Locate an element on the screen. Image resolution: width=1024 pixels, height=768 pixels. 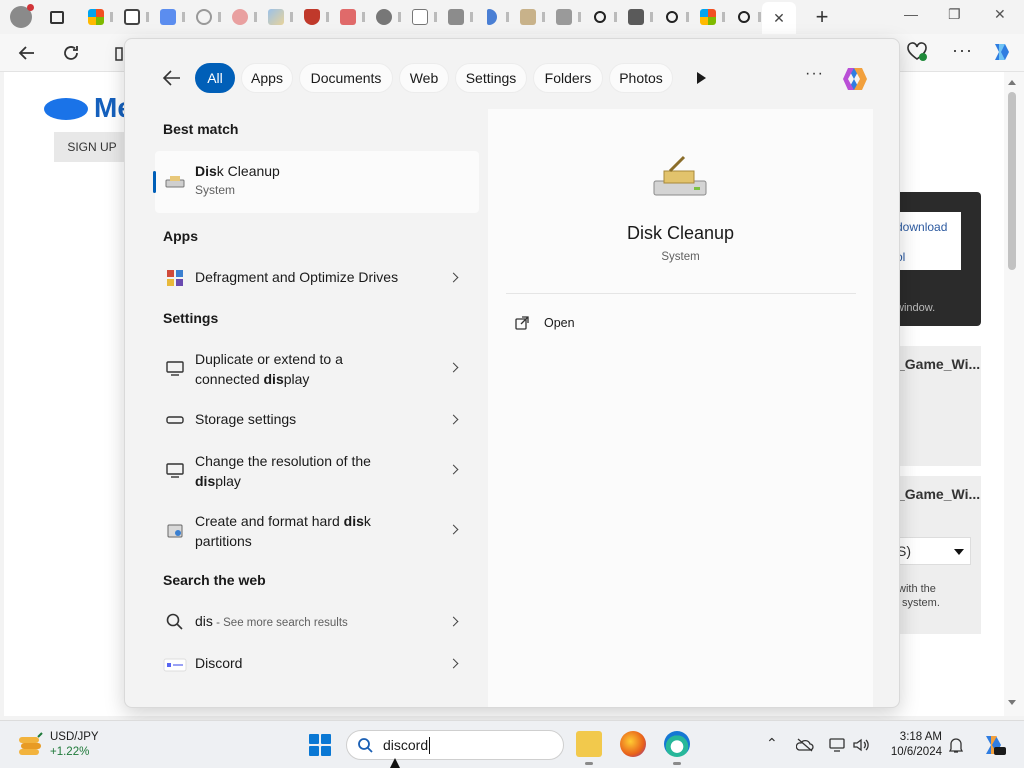
new-tab-button: + is located at coordinates (822, 17).